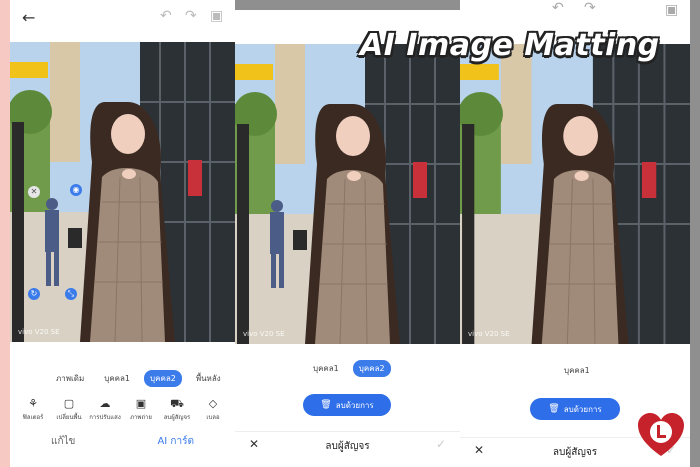  Describe the element at coordinates (208, 378) in the screenshot. I see `tab-background: พื้นหลัง` at that location.